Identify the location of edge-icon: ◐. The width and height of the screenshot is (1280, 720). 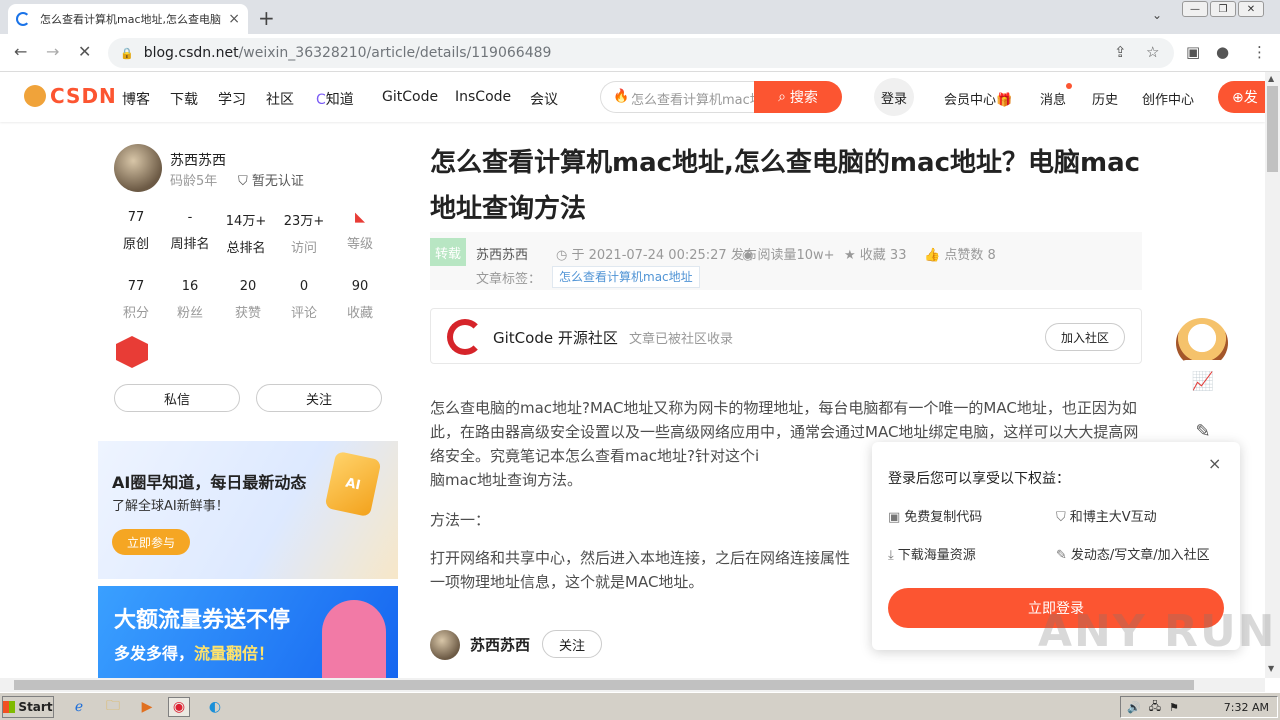
(215, 707).